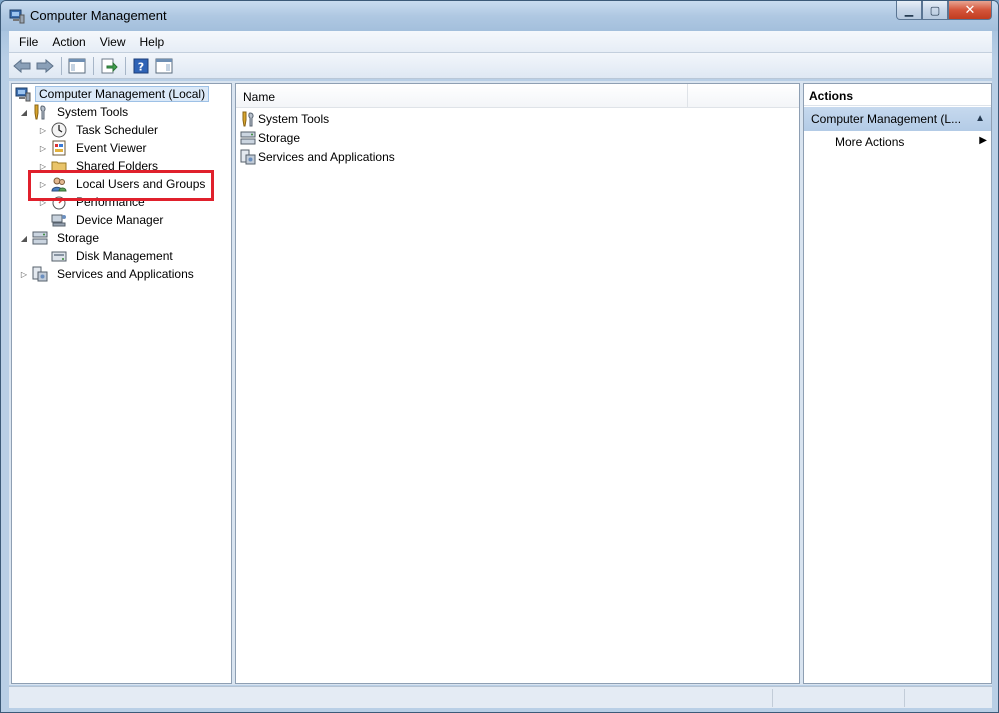 The height and width of the screenshot is (713, 999). I want to click on close-button: ✕, so click(970, 10).